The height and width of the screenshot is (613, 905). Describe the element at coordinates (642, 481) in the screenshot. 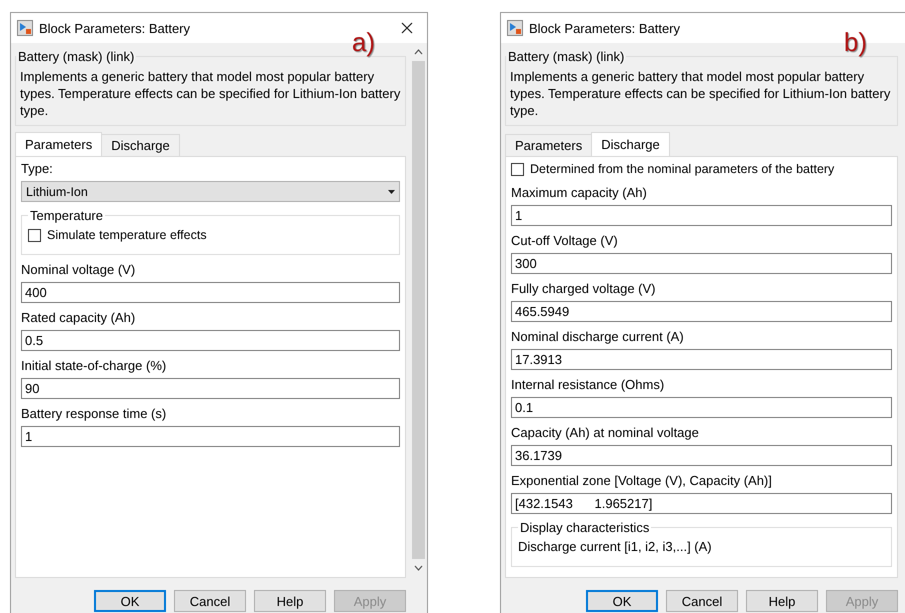

I see `field-label: Exponential zone [Voltage (V), Capacity (Ah)]` at that location.